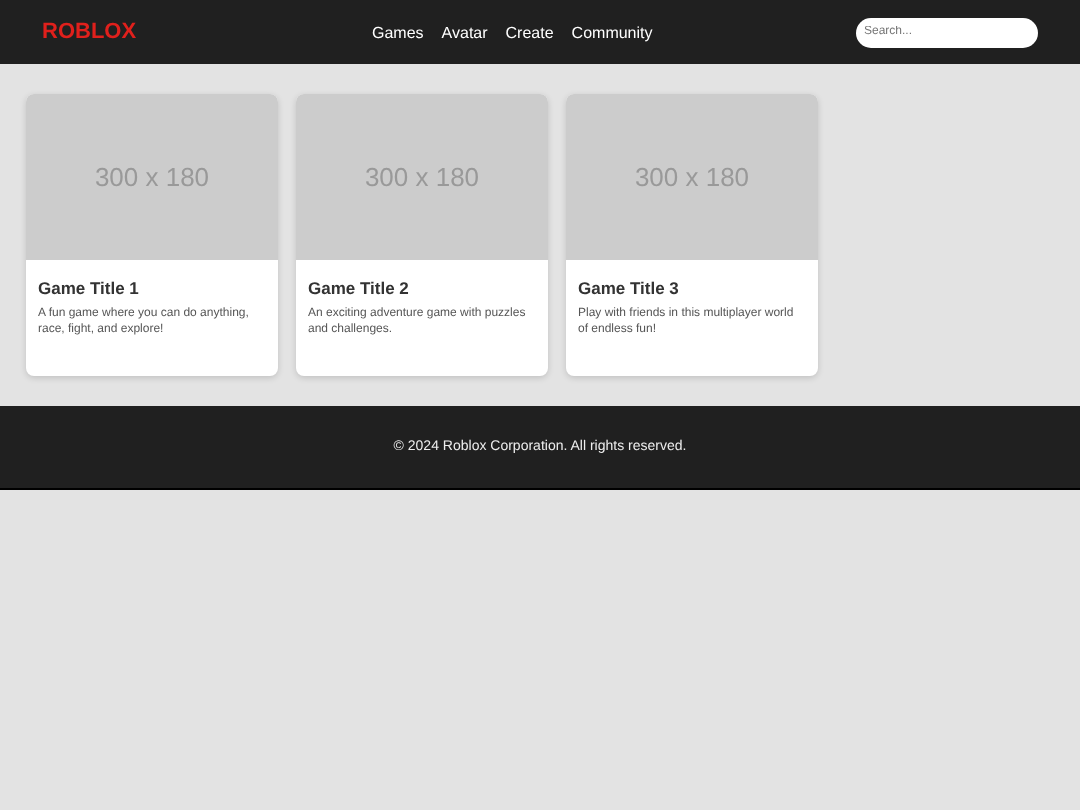  I want to click on game-title: Game Title 1, so click(89, 288).